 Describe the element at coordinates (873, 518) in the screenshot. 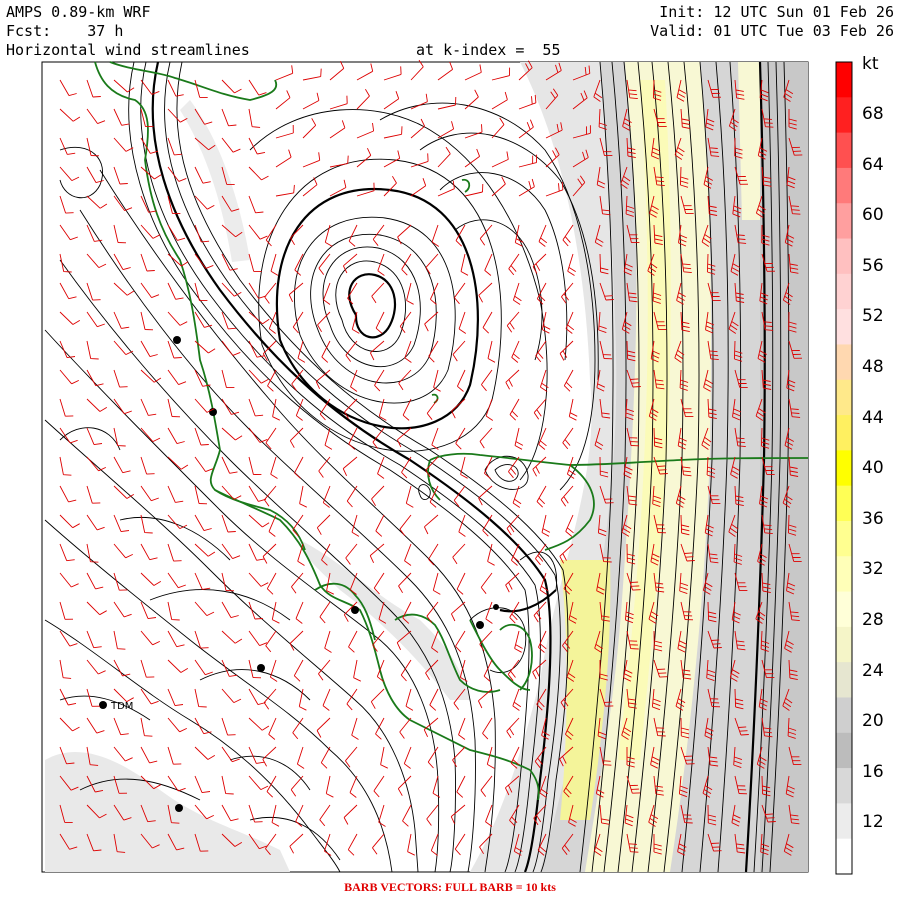

I see `colorbar-tick-label: 36` at that location.